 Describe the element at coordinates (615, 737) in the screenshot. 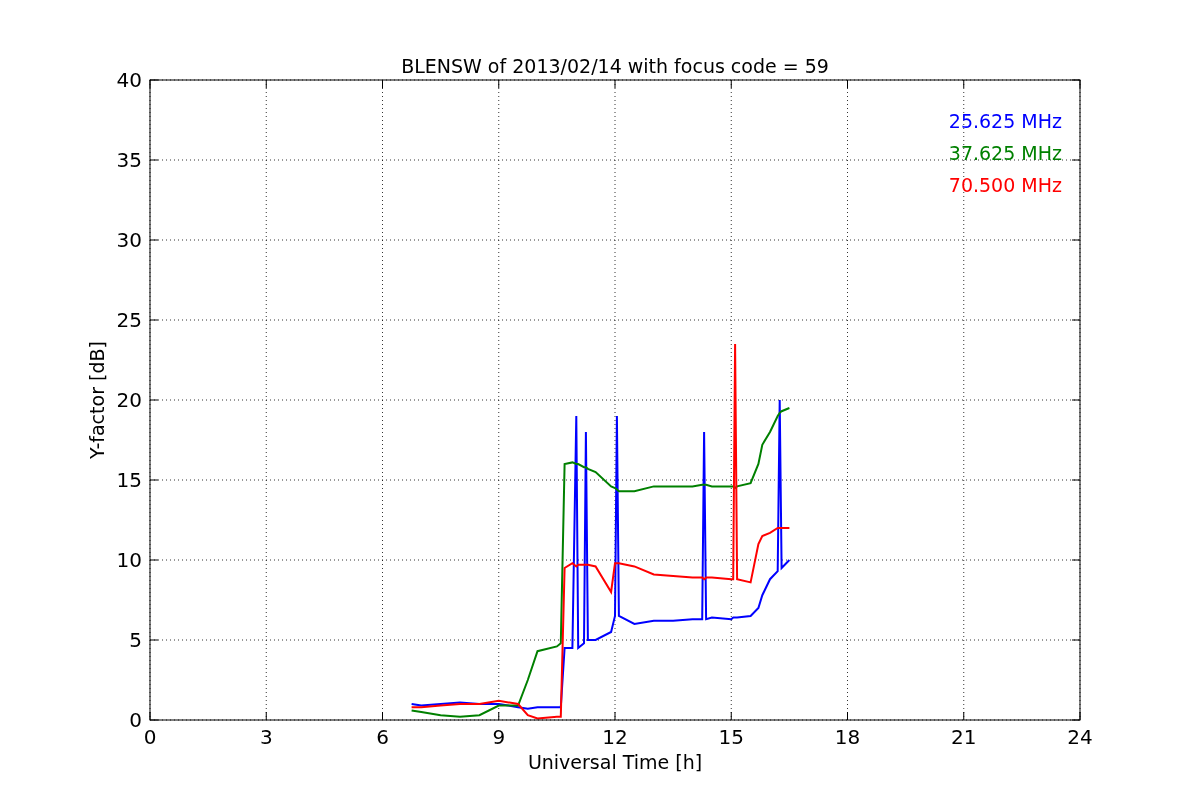

I see `x-tick-label: 12` at that location.